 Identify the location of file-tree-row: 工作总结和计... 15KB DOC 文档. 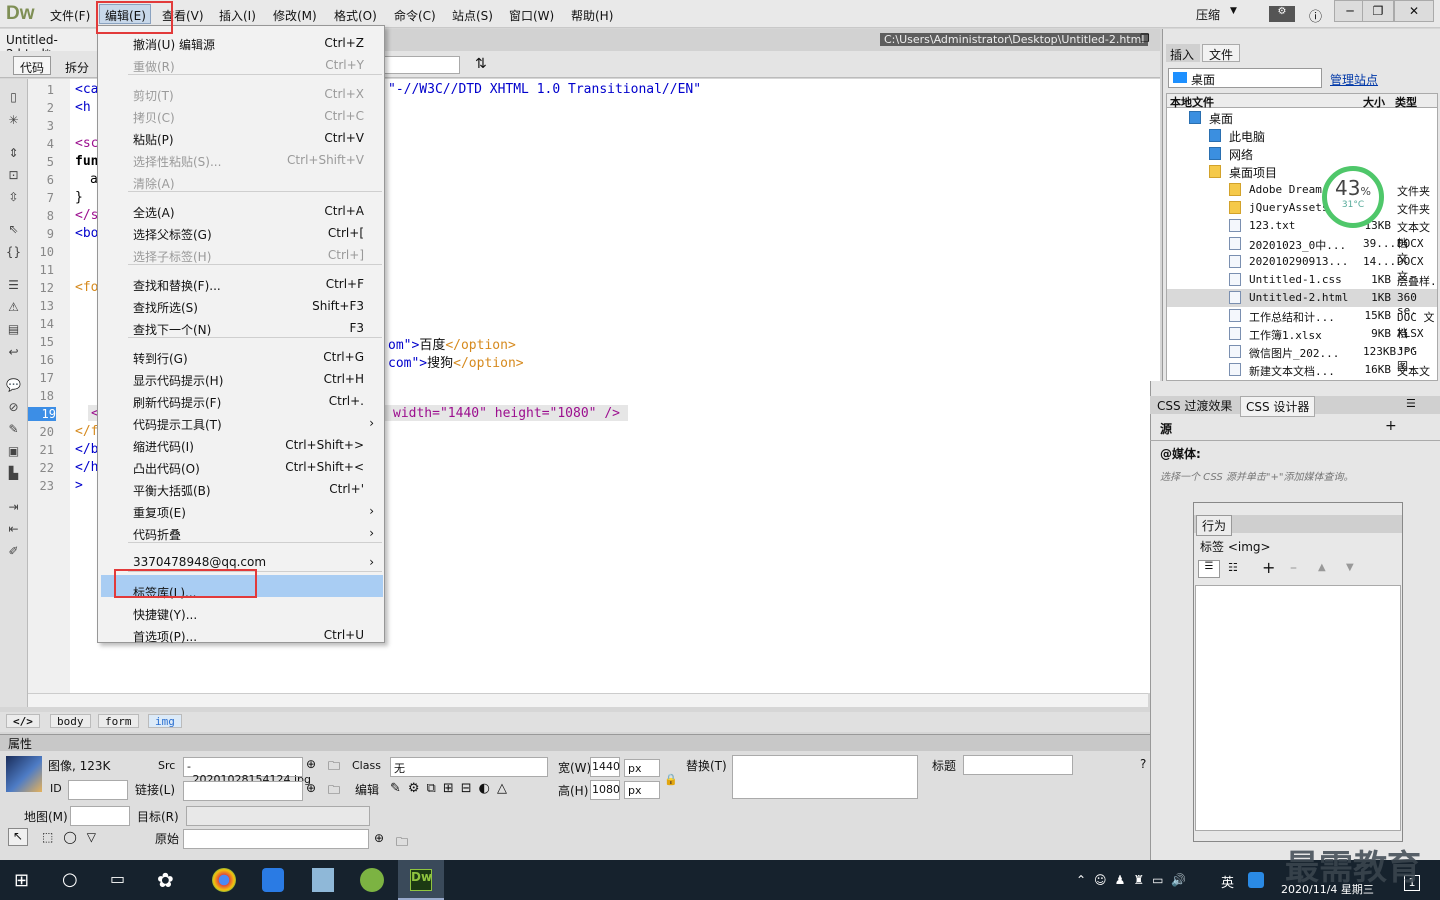
(1302, 323).